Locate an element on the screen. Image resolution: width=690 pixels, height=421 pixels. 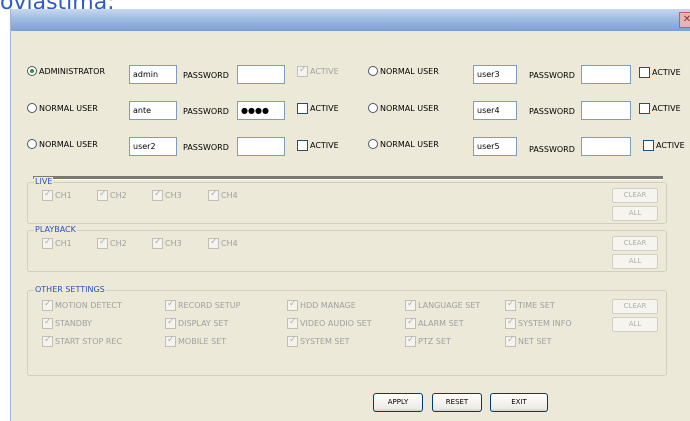
active-checkbox-left-3: ACTIVE is located at coordinates (318, 145).